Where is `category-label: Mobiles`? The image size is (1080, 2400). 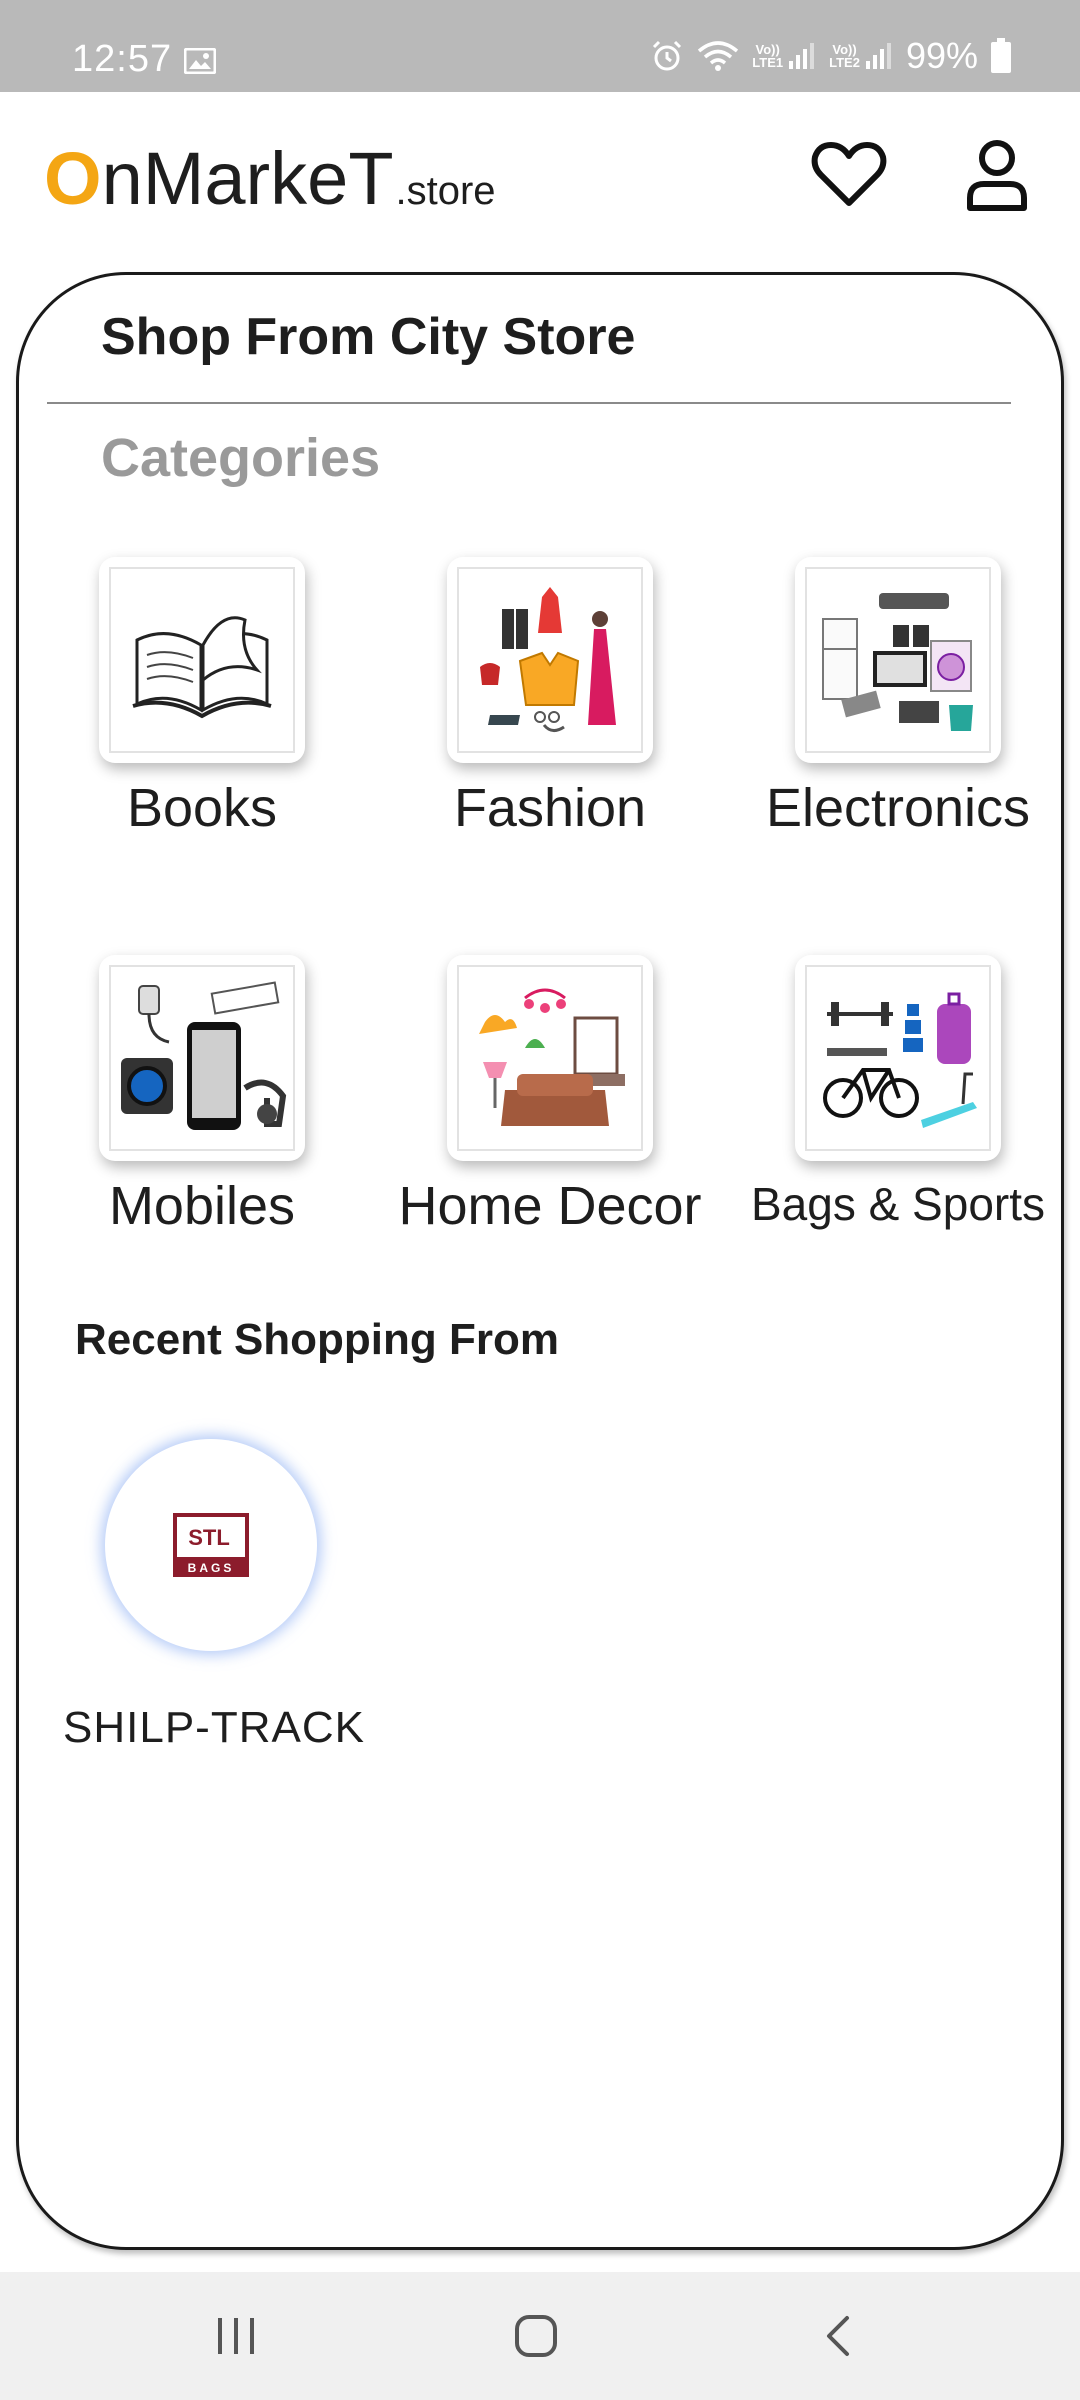
category-label: Mobiles is located at coordinates (202, 1206).